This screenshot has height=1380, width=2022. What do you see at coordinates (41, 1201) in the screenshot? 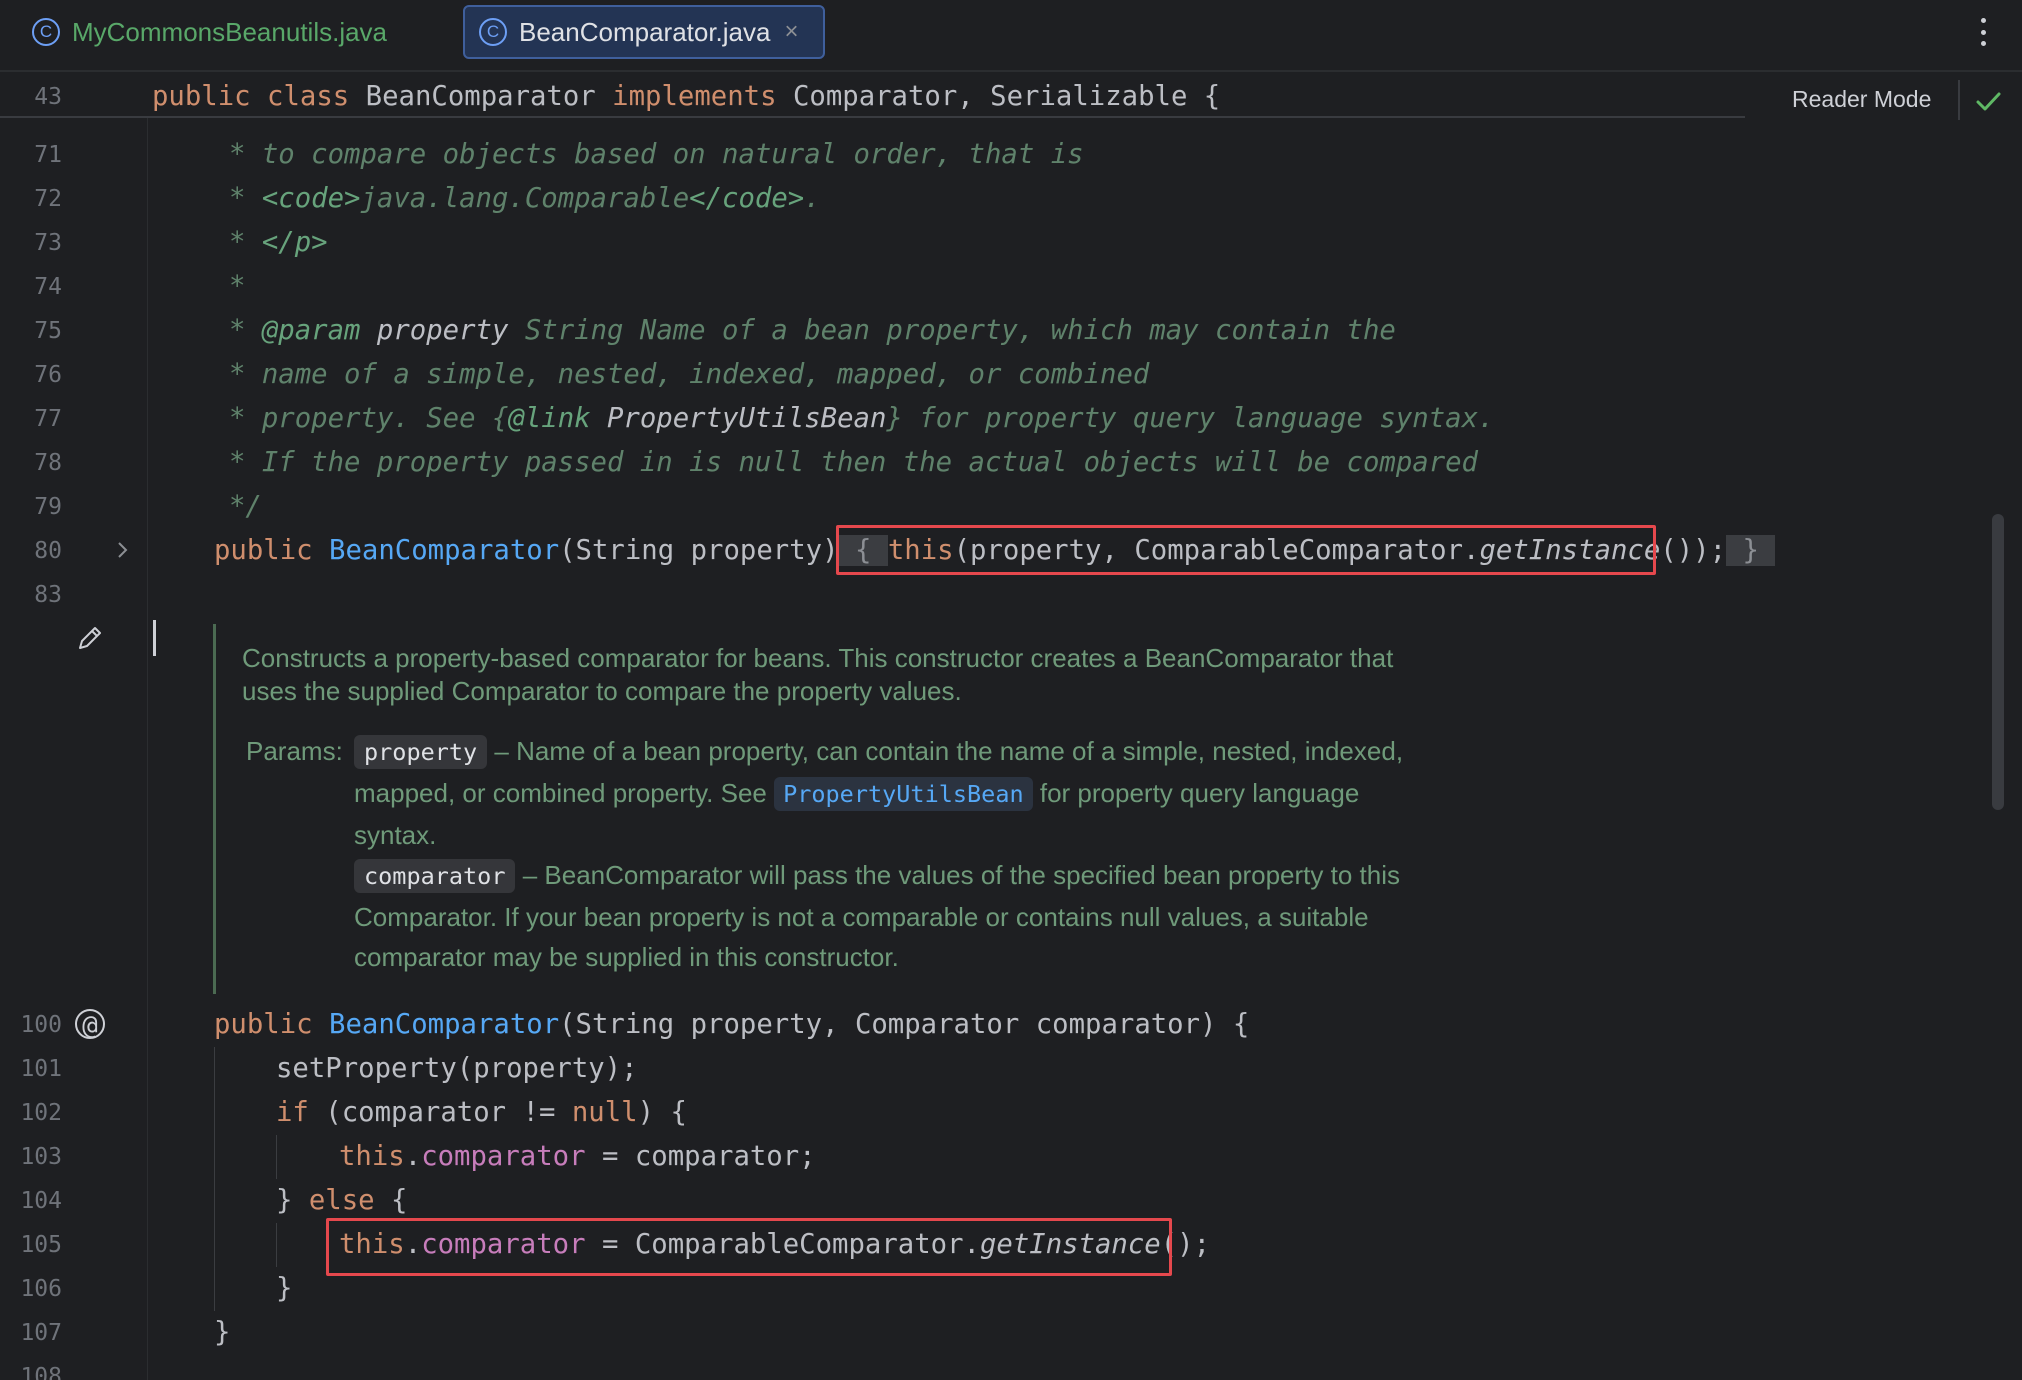
I see `line-number: 104` at bounding box center [41, 1201].